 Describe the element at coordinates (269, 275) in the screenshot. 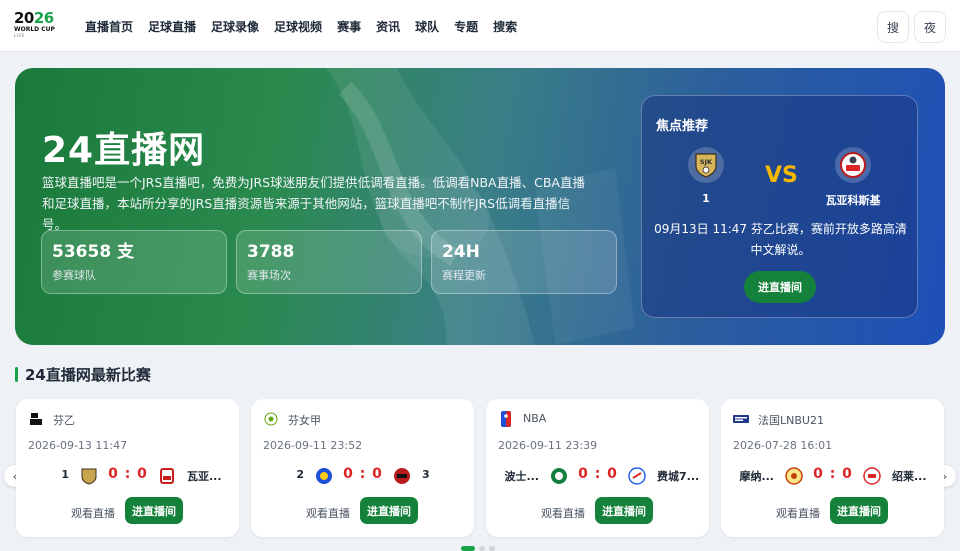

I see `stat-label: 赛事场次` at that location.